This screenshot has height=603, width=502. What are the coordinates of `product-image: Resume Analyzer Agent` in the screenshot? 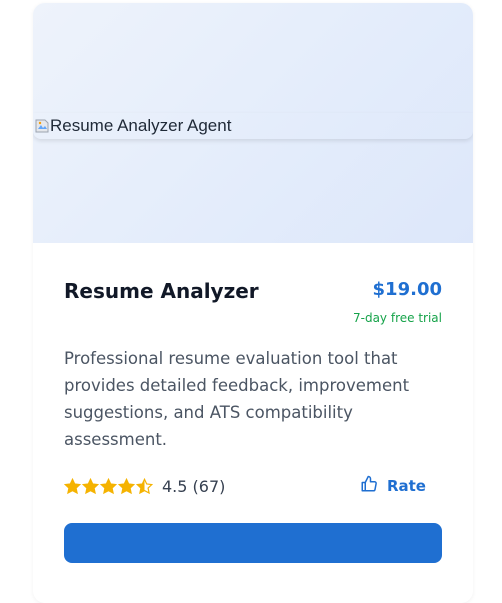 It's located at (253, 126).